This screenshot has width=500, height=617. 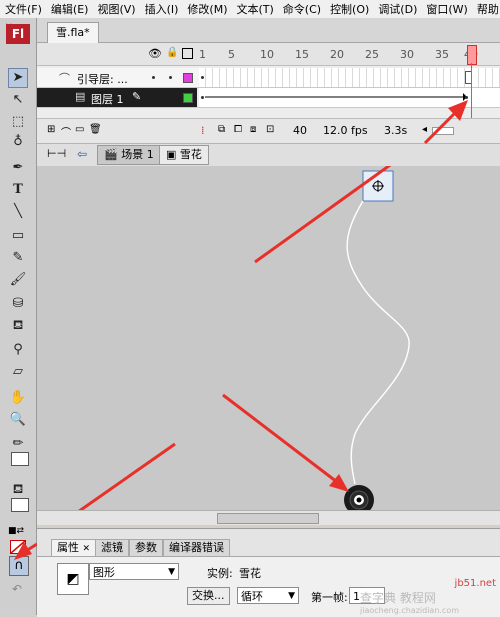 What do you see at coordinates (107, 99) in the screenshot?
I see `layer-label: 图层 1` at bounding box center [107, 99].